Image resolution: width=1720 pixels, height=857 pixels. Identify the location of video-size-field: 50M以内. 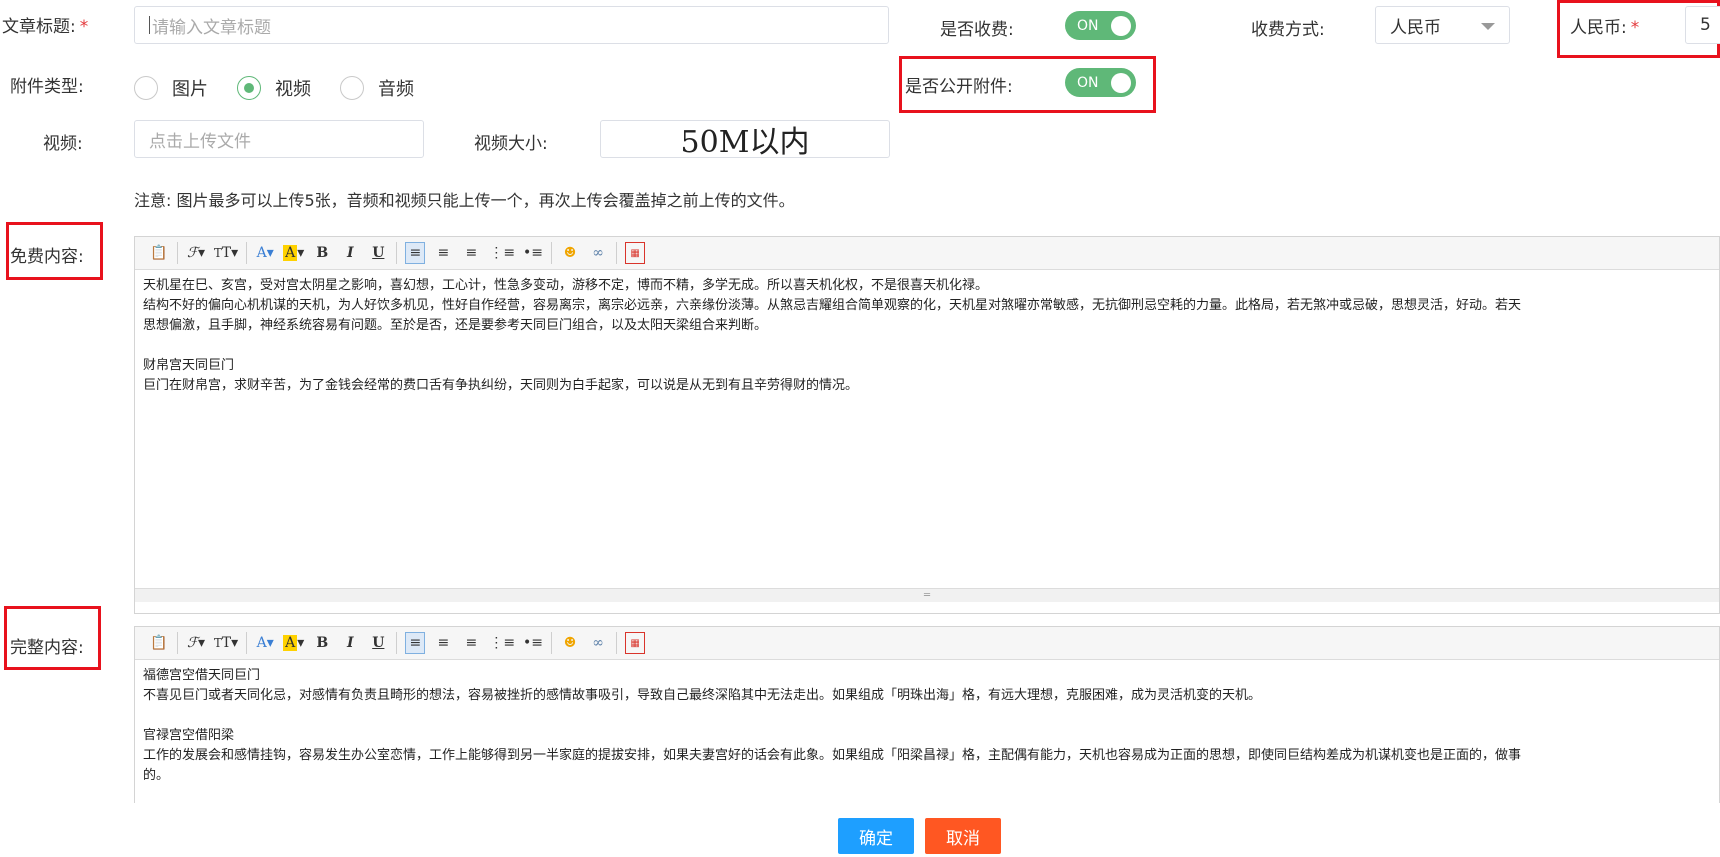
(745, 140).